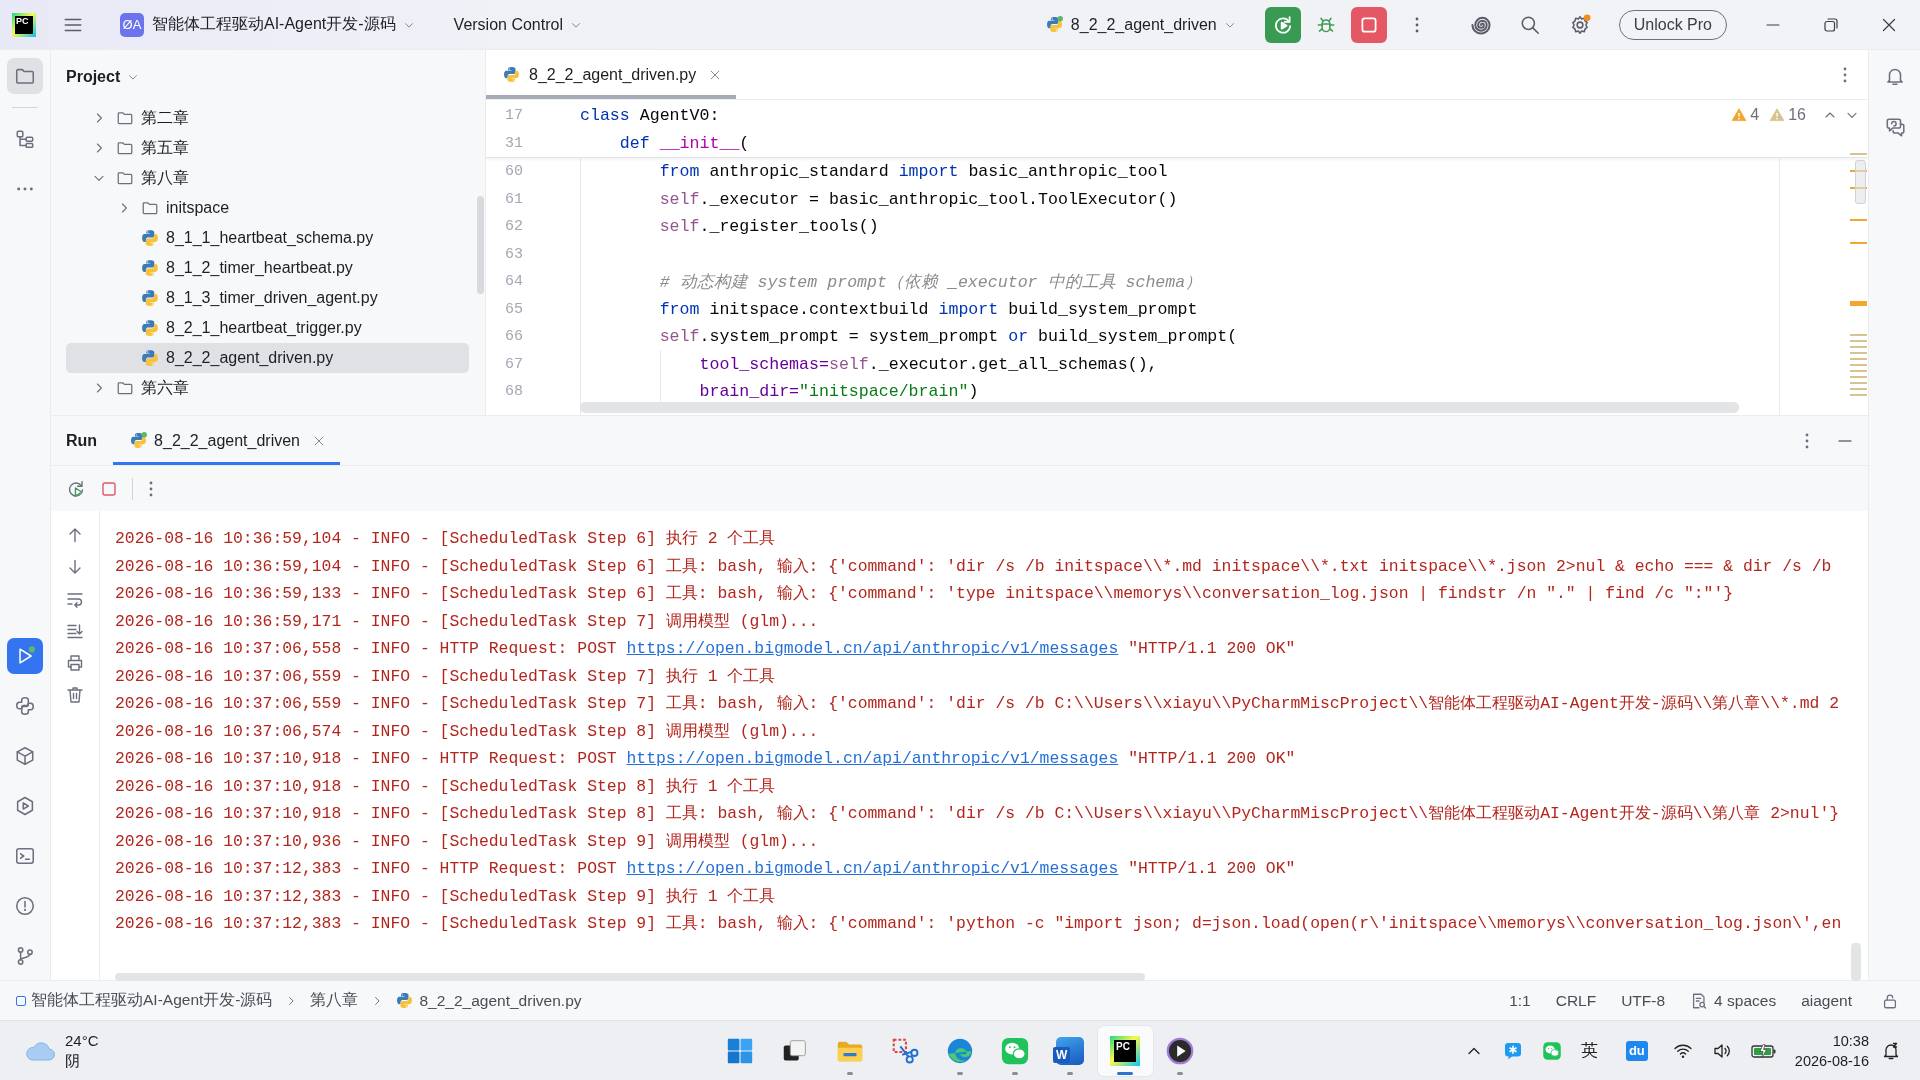 Image resolution: width=1920 pixels, height=1080 pixels. Describe the element at coordinates (1831, 1060) in the screenshot. I see `clock-date: 2026-08-16` at that location.